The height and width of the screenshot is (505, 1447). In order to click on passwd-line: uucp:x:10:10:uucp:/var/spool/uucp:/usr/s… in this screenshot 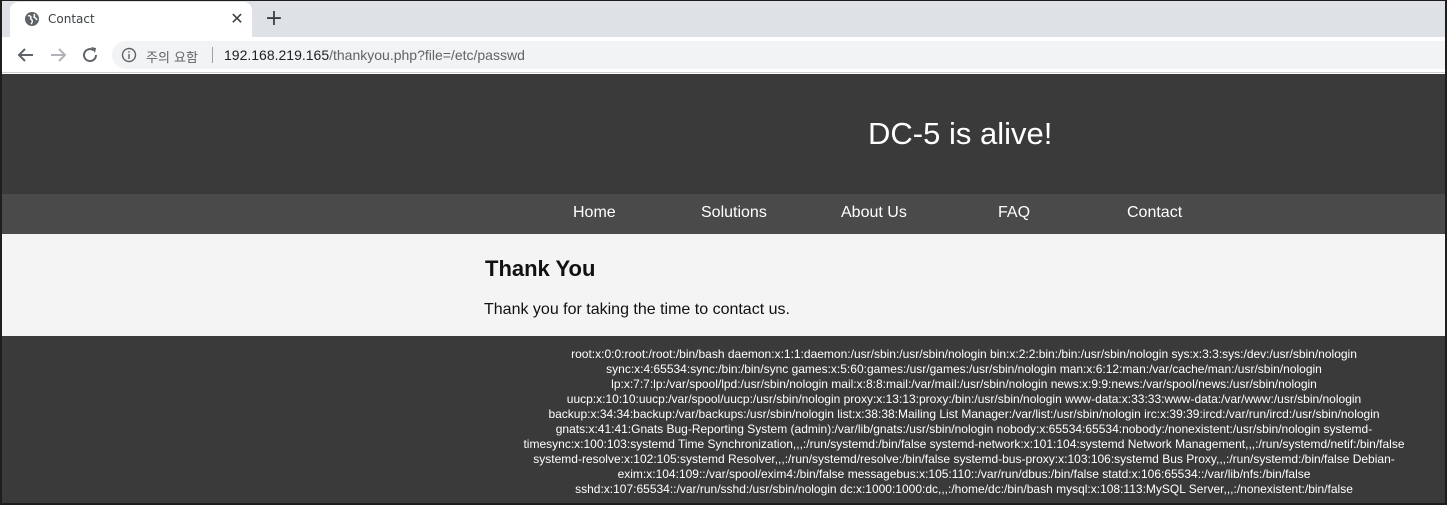, I will do `click(964, 399)`.